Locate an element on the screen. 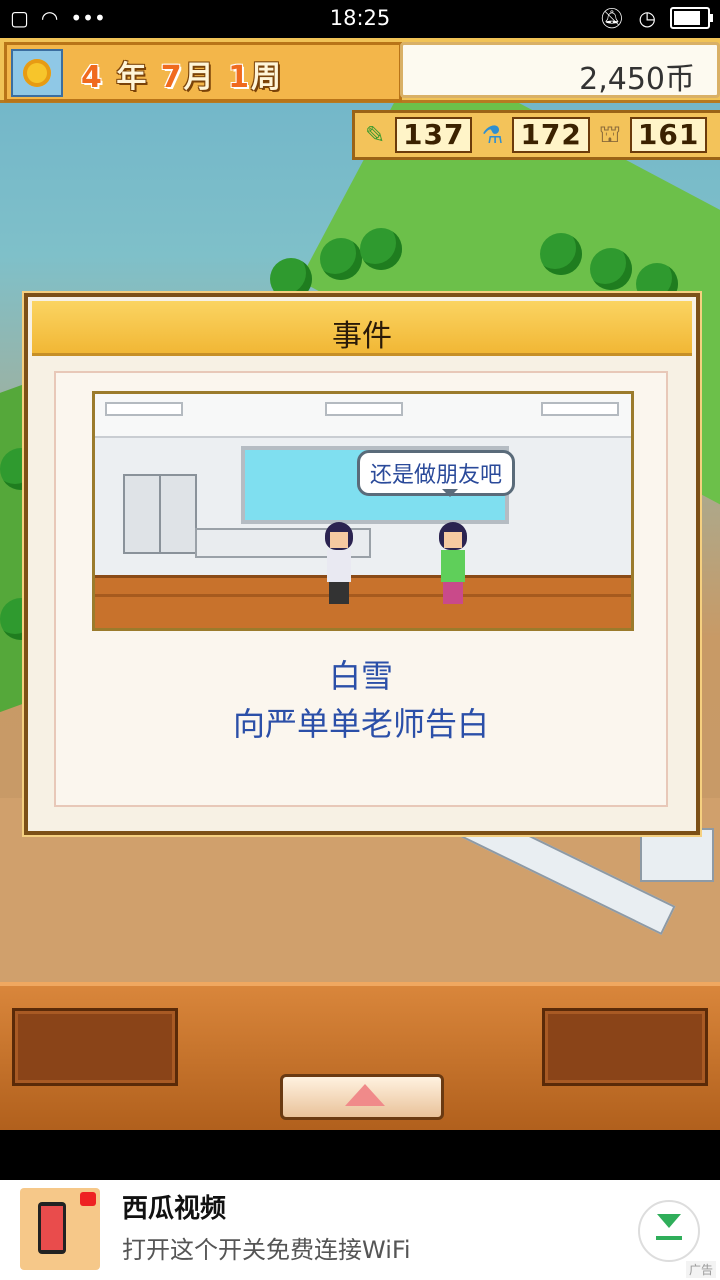 Image resolution: width=720 pixels, height=1280 pixels. ad-title: 西瓜视频 is located at coordinates (174, 1206).